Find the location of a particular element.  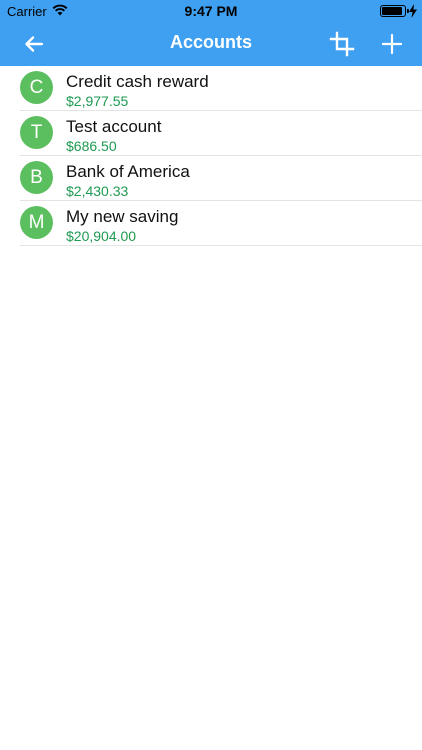

account-balance: $2,977.55 is located at coordinates (97, 101).